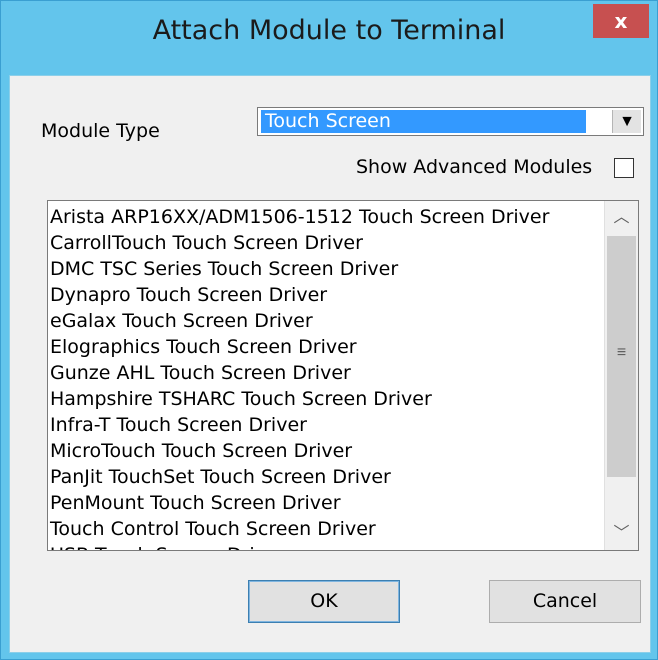 The height and width of the screenshot is (660, 658). I want to click on module-type-value: Touch Screen, so click(423, 121).